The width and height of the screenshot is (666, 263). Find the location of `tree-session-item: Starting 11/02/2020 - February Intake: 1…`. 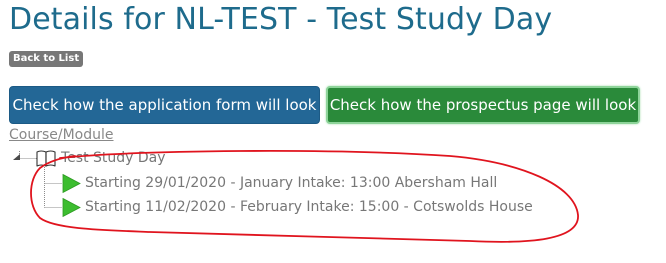

tree-session-item: Starting 11/02/2020 - February Intake: 1… is located at coordinates (309, 207).